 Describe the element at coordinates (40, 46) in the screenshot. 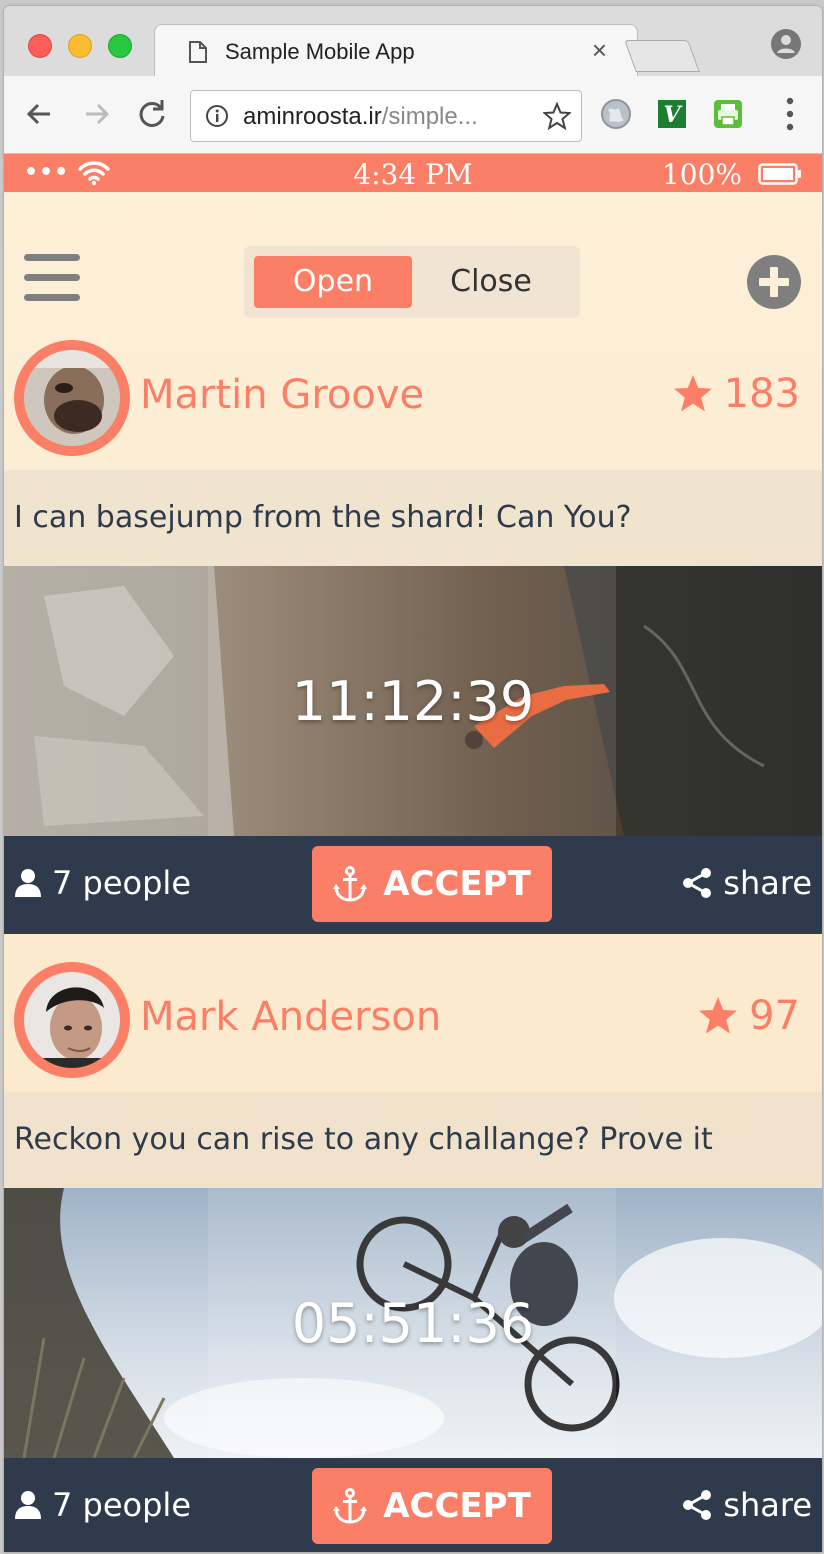

I see `close-window-button` at that location.